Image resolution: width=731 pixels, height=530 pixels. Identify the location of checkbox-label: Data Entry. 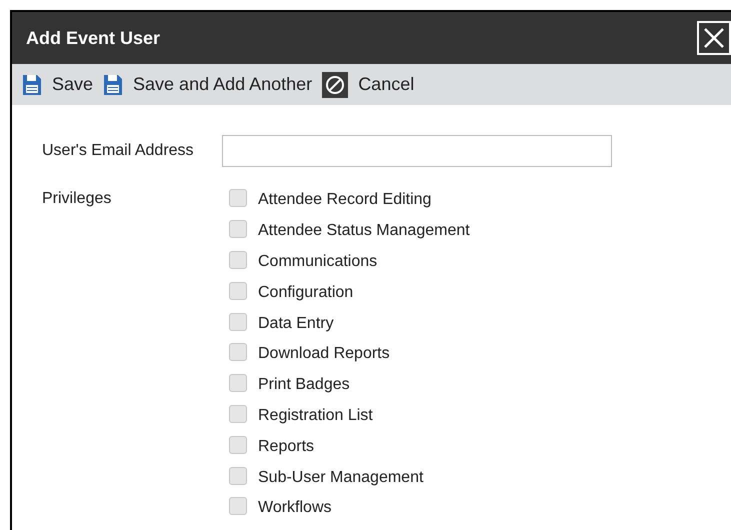
(296, 324).